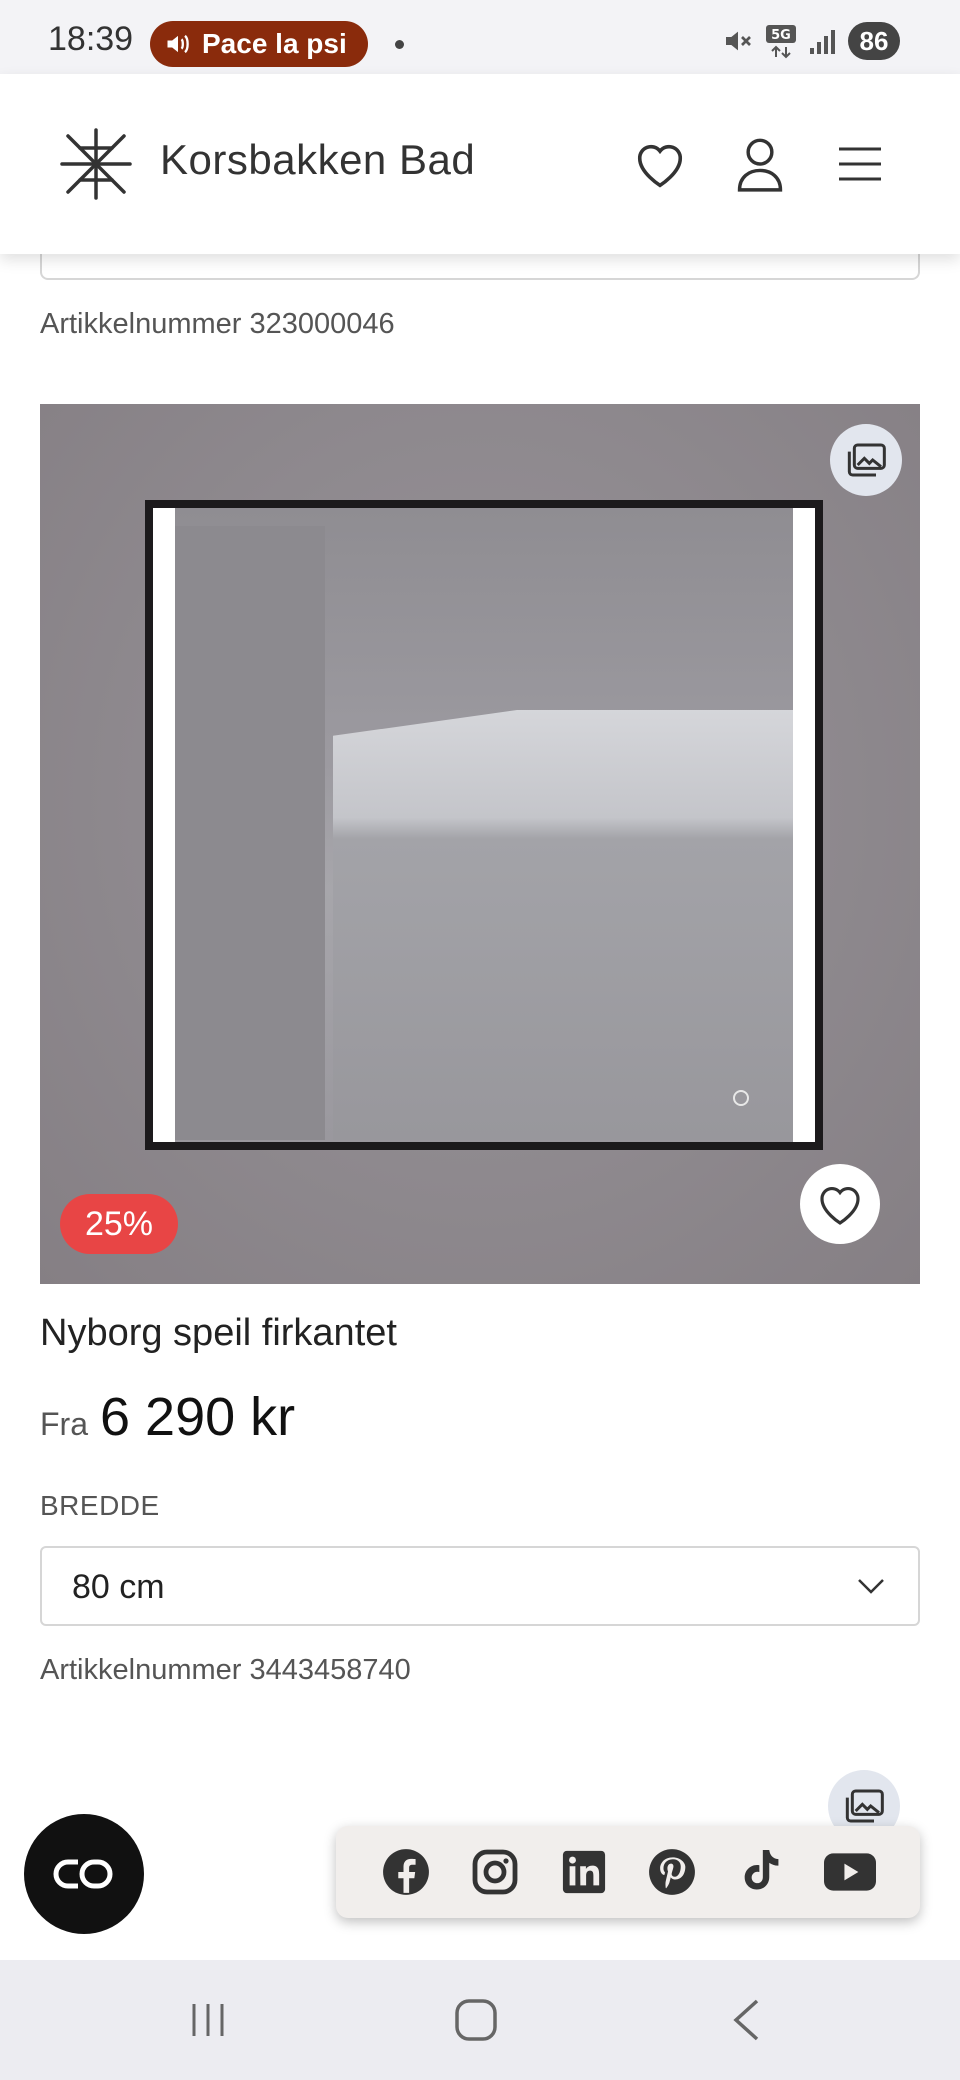  I want to click on gallery-button, so click(866, 460).